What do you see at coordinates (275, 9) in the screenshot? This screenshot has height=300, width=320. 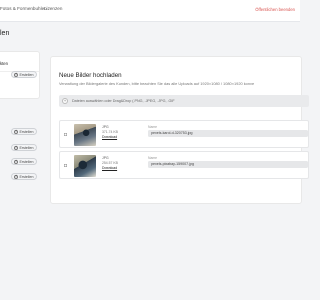 I see `end-publishing-link: Öffentlichen beenden` at bounding box center [275, 9].